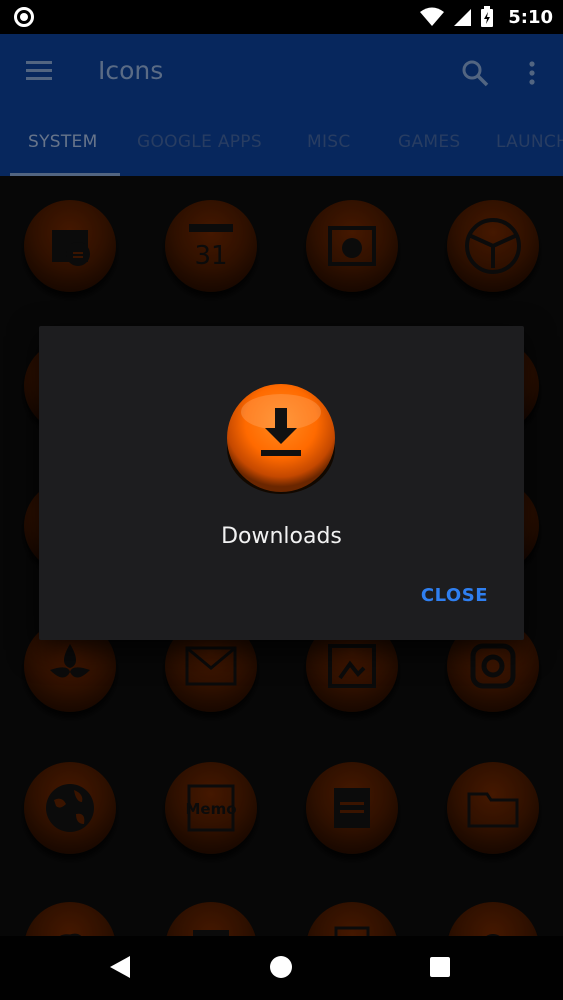  Describe the element at coordinates (432, 16) in the screenshot. I see `wifi-icon` at that location.